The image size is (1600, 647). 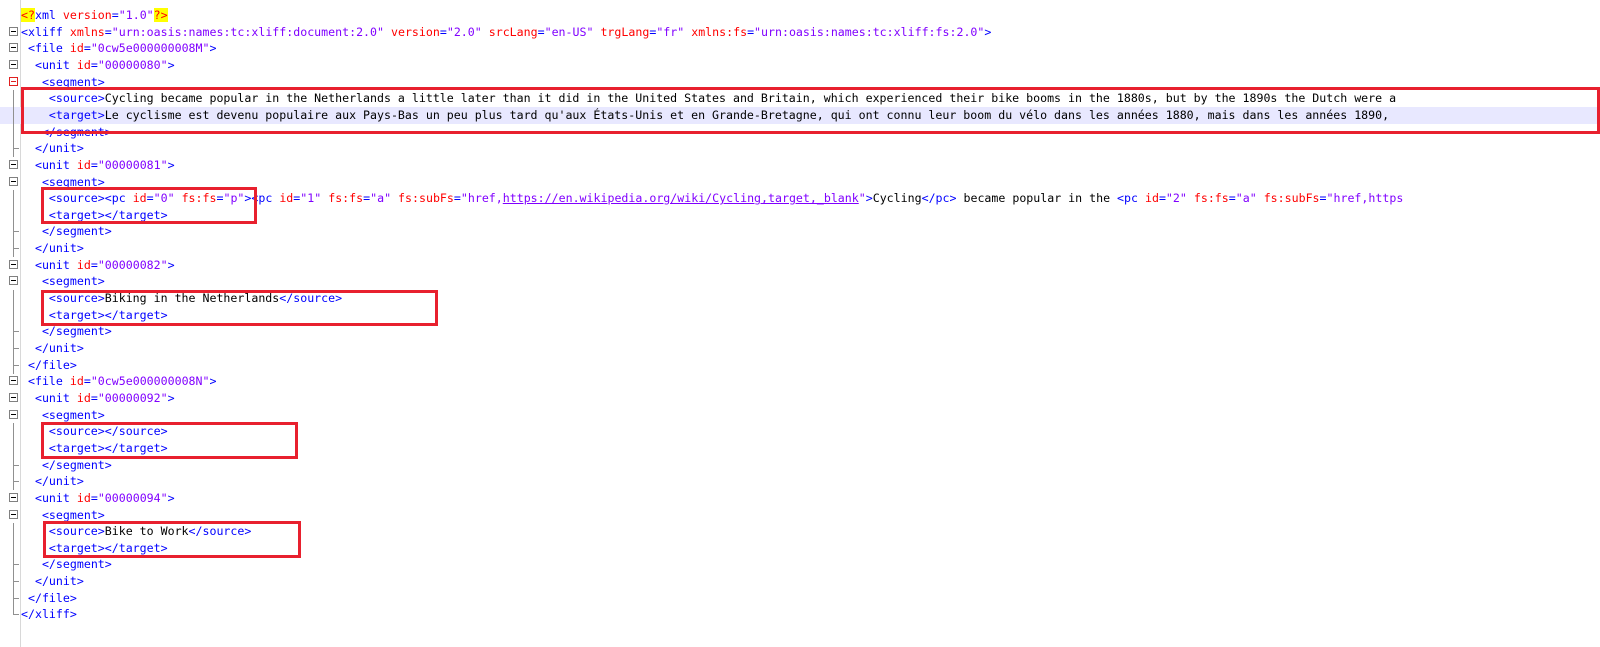 I want to click on token: "00000082", so click(x=132, y=264).